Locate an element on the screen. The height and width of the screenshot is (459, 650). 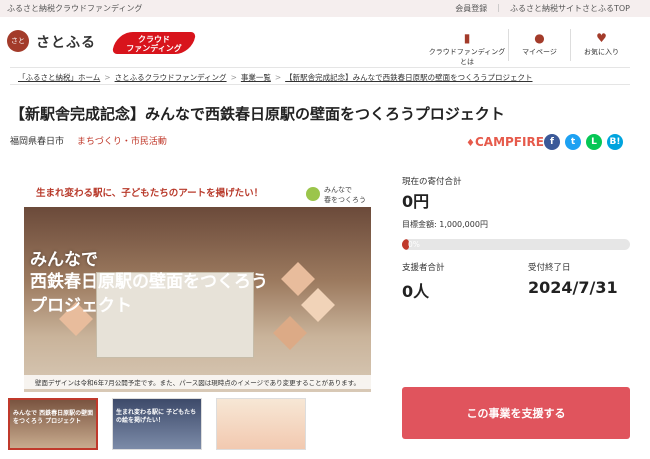
support-project-button: この事業を支援する is located at coordinates (516, 413).